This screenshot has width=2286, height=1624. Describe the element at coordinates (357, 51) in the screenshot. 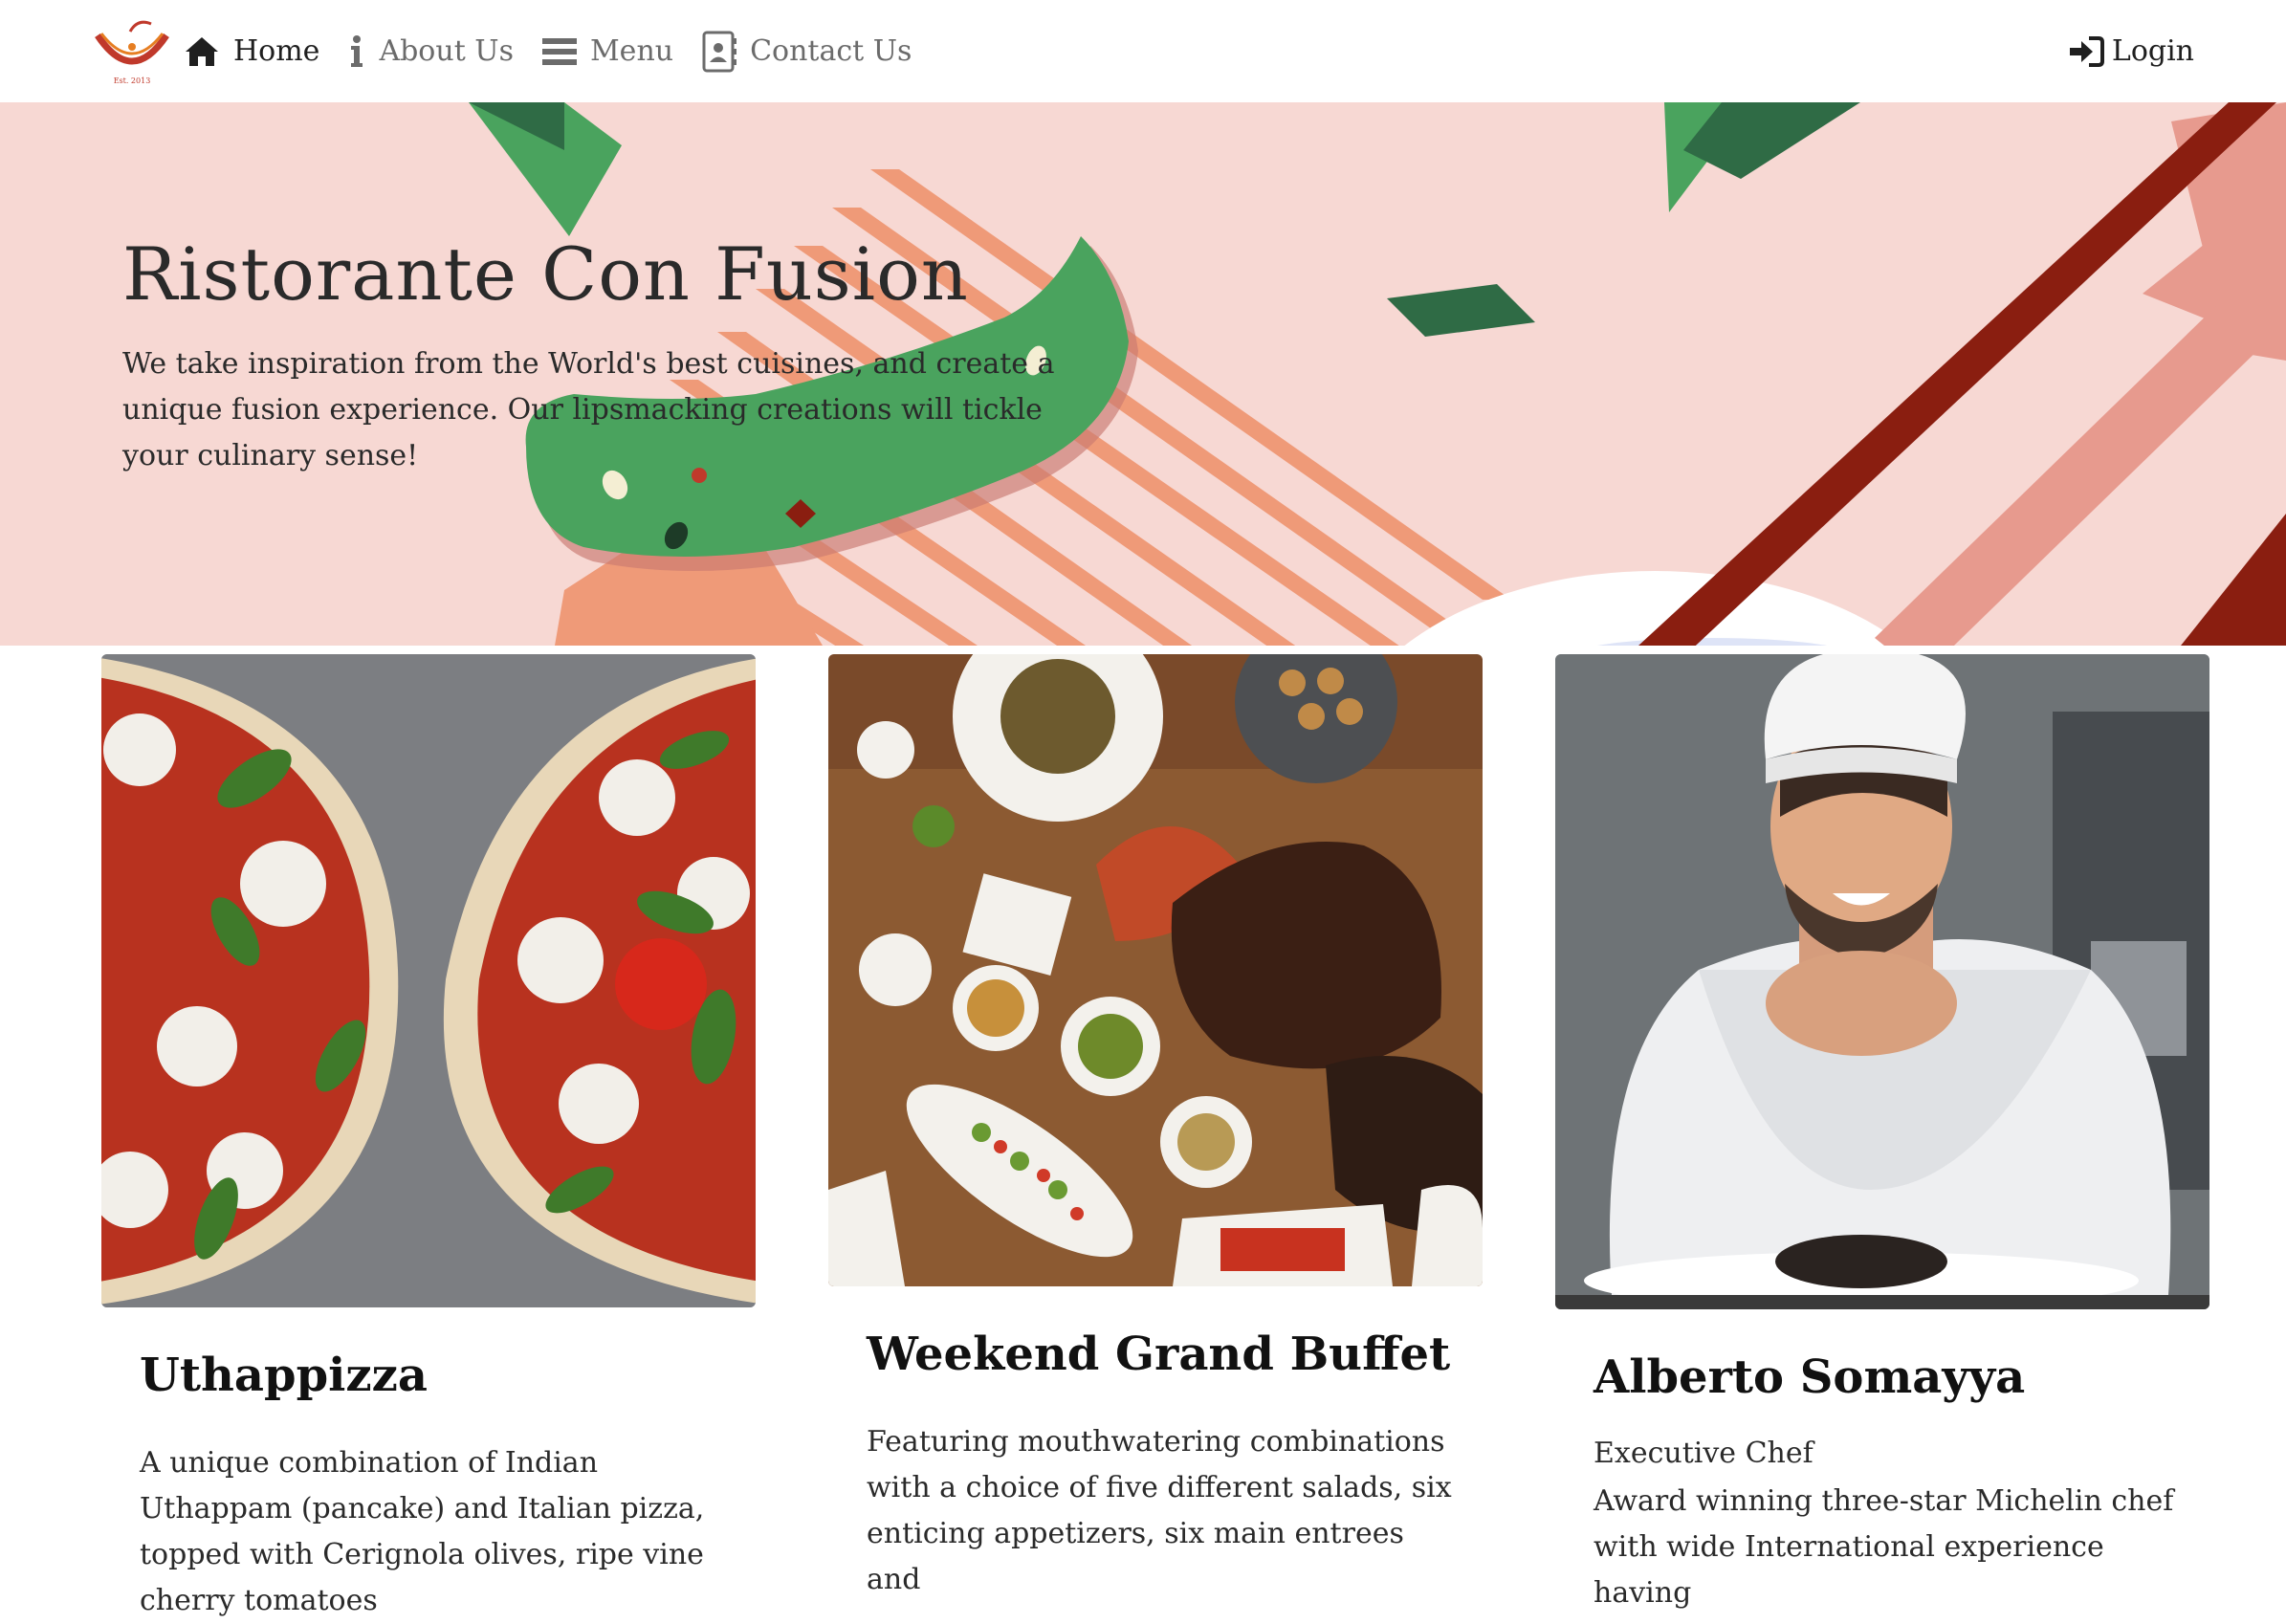

I see `info-icon` at that location.